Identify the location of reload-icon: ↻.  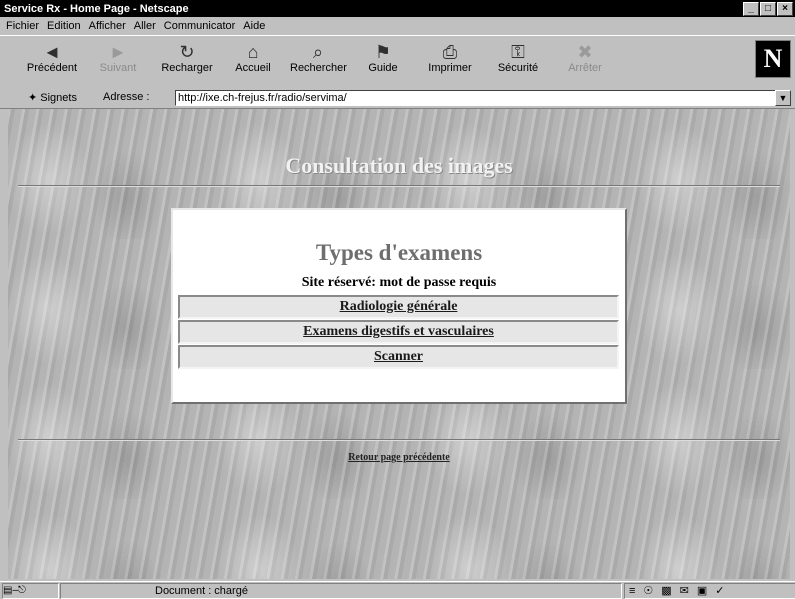
(187, 52).